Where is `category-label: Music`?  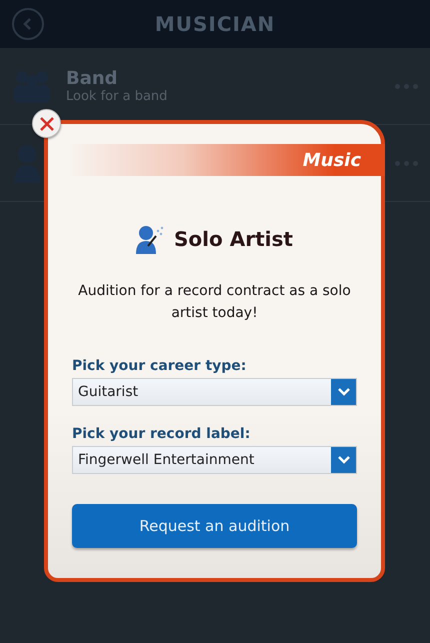
category-label: Music is located at coordinates (331, 160).